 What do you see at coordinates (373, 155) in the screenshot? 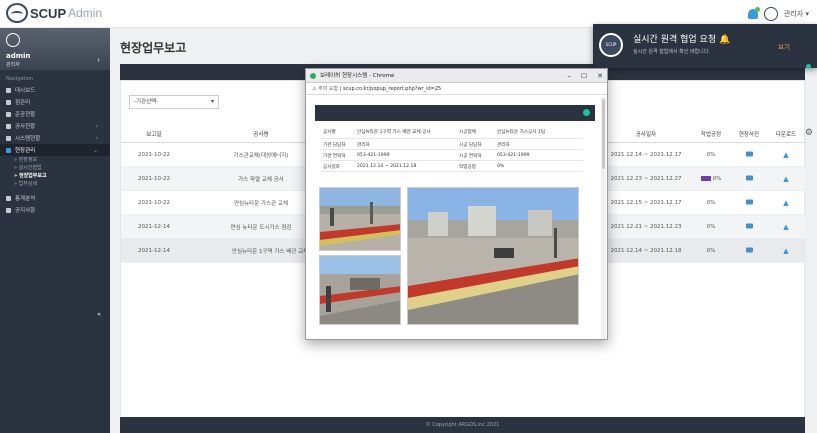
I see `info-value: 053-421-1999` at bounding box center [373, 155].